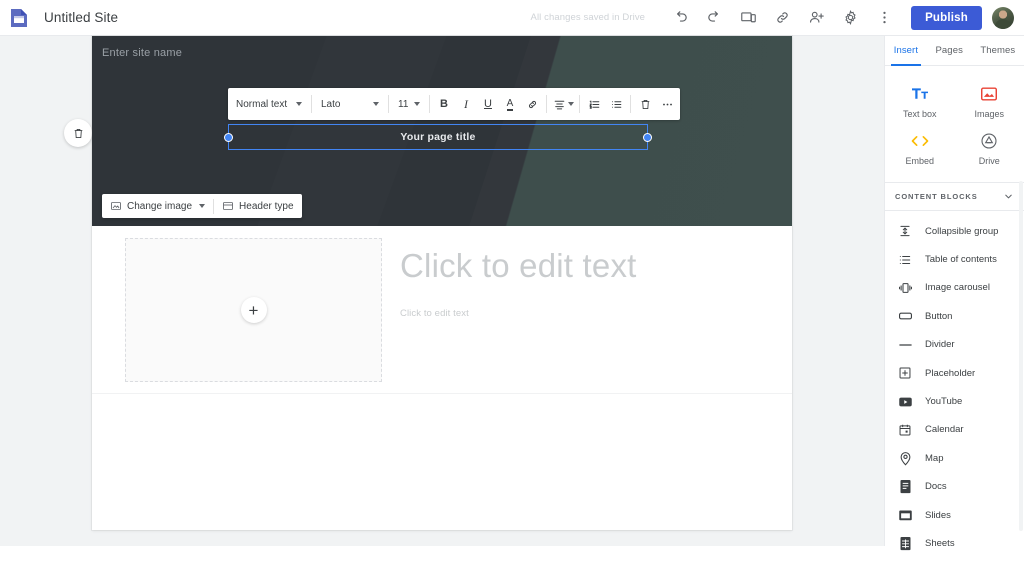 The image size is (1024, 564). I want to click on page-title-text: Your page title, so click(437, 137).